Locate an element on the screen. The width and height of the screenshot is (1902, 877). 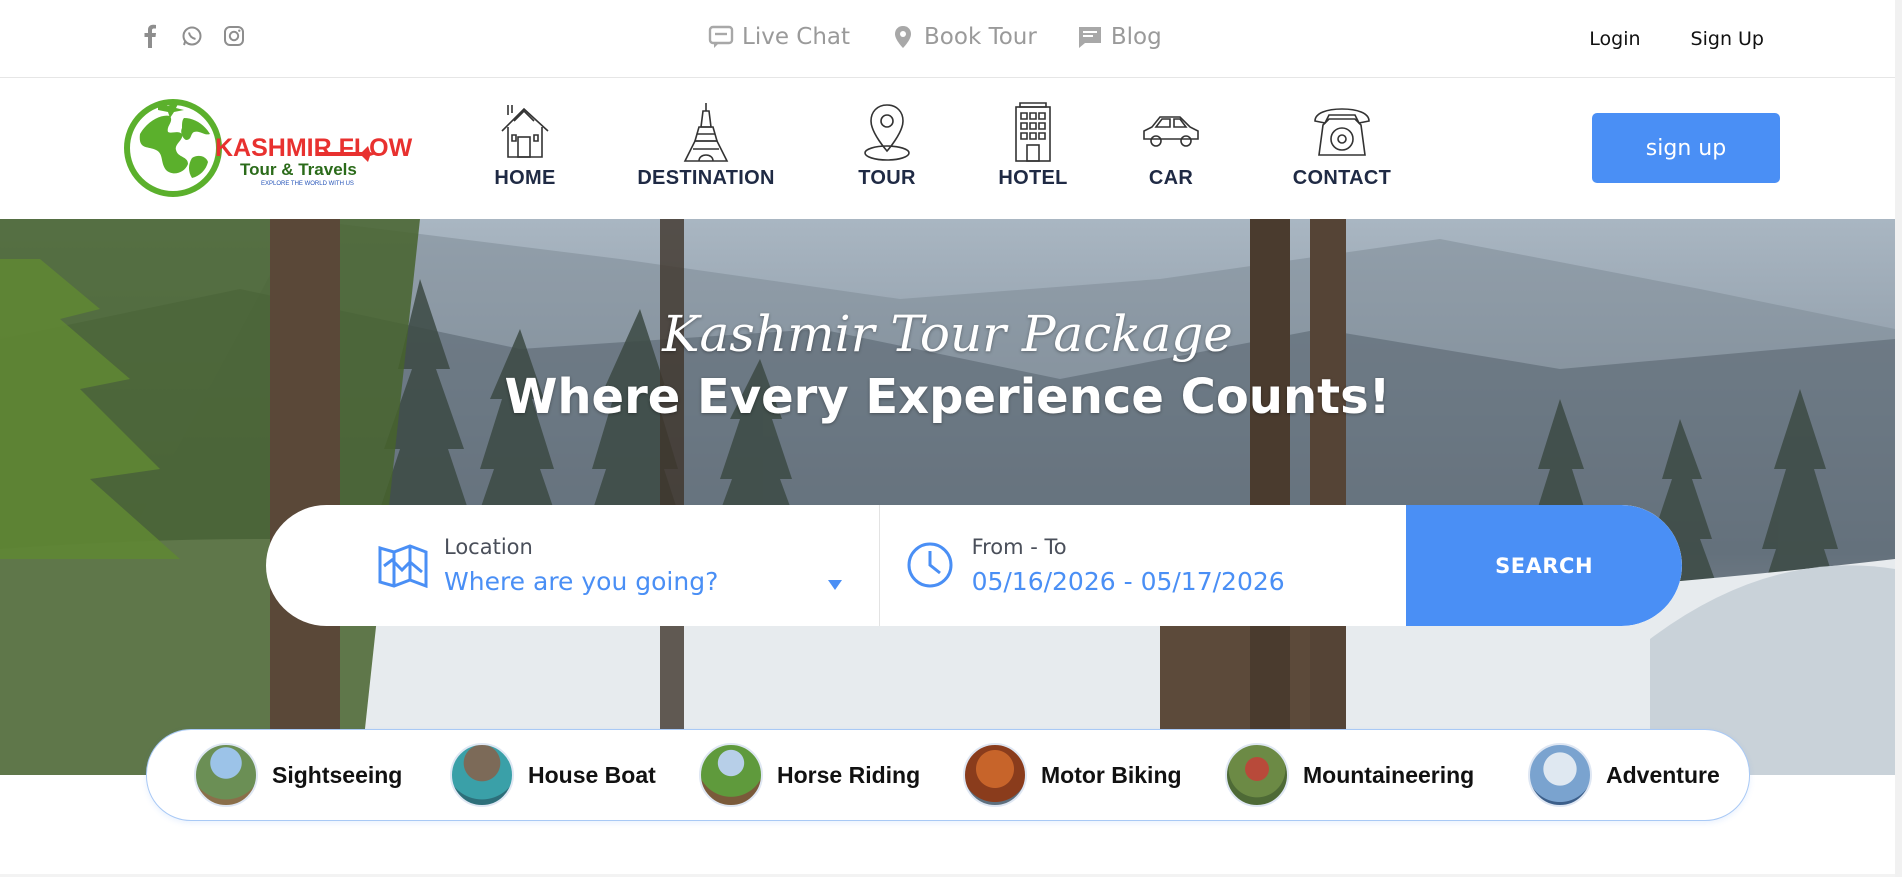
horse-riding-thumbnail is located at coordinates (731, 775).